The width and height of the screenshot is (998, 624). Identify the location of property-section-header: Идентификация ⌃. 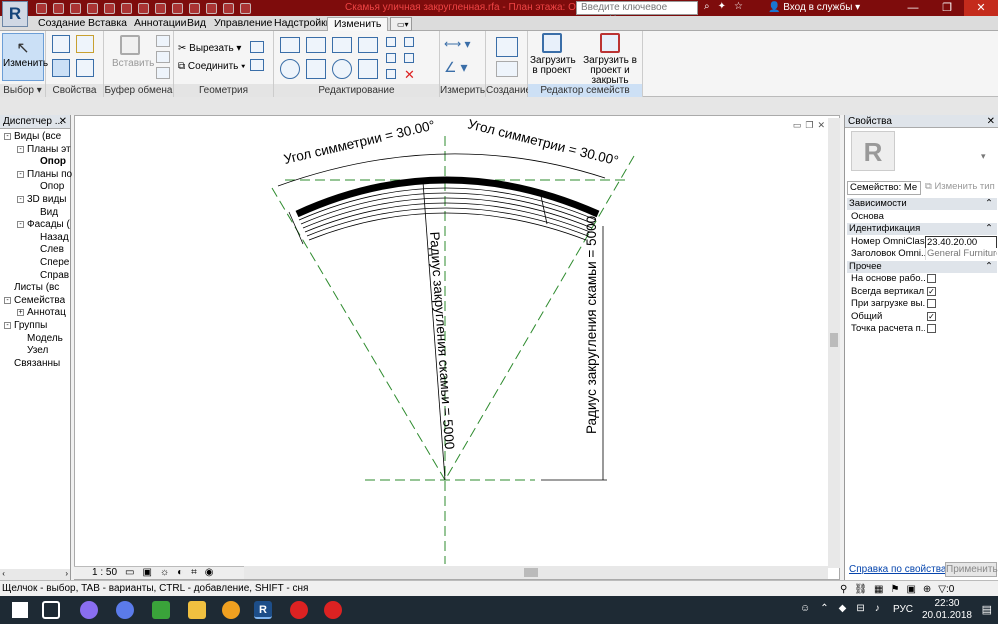
(922, 229).